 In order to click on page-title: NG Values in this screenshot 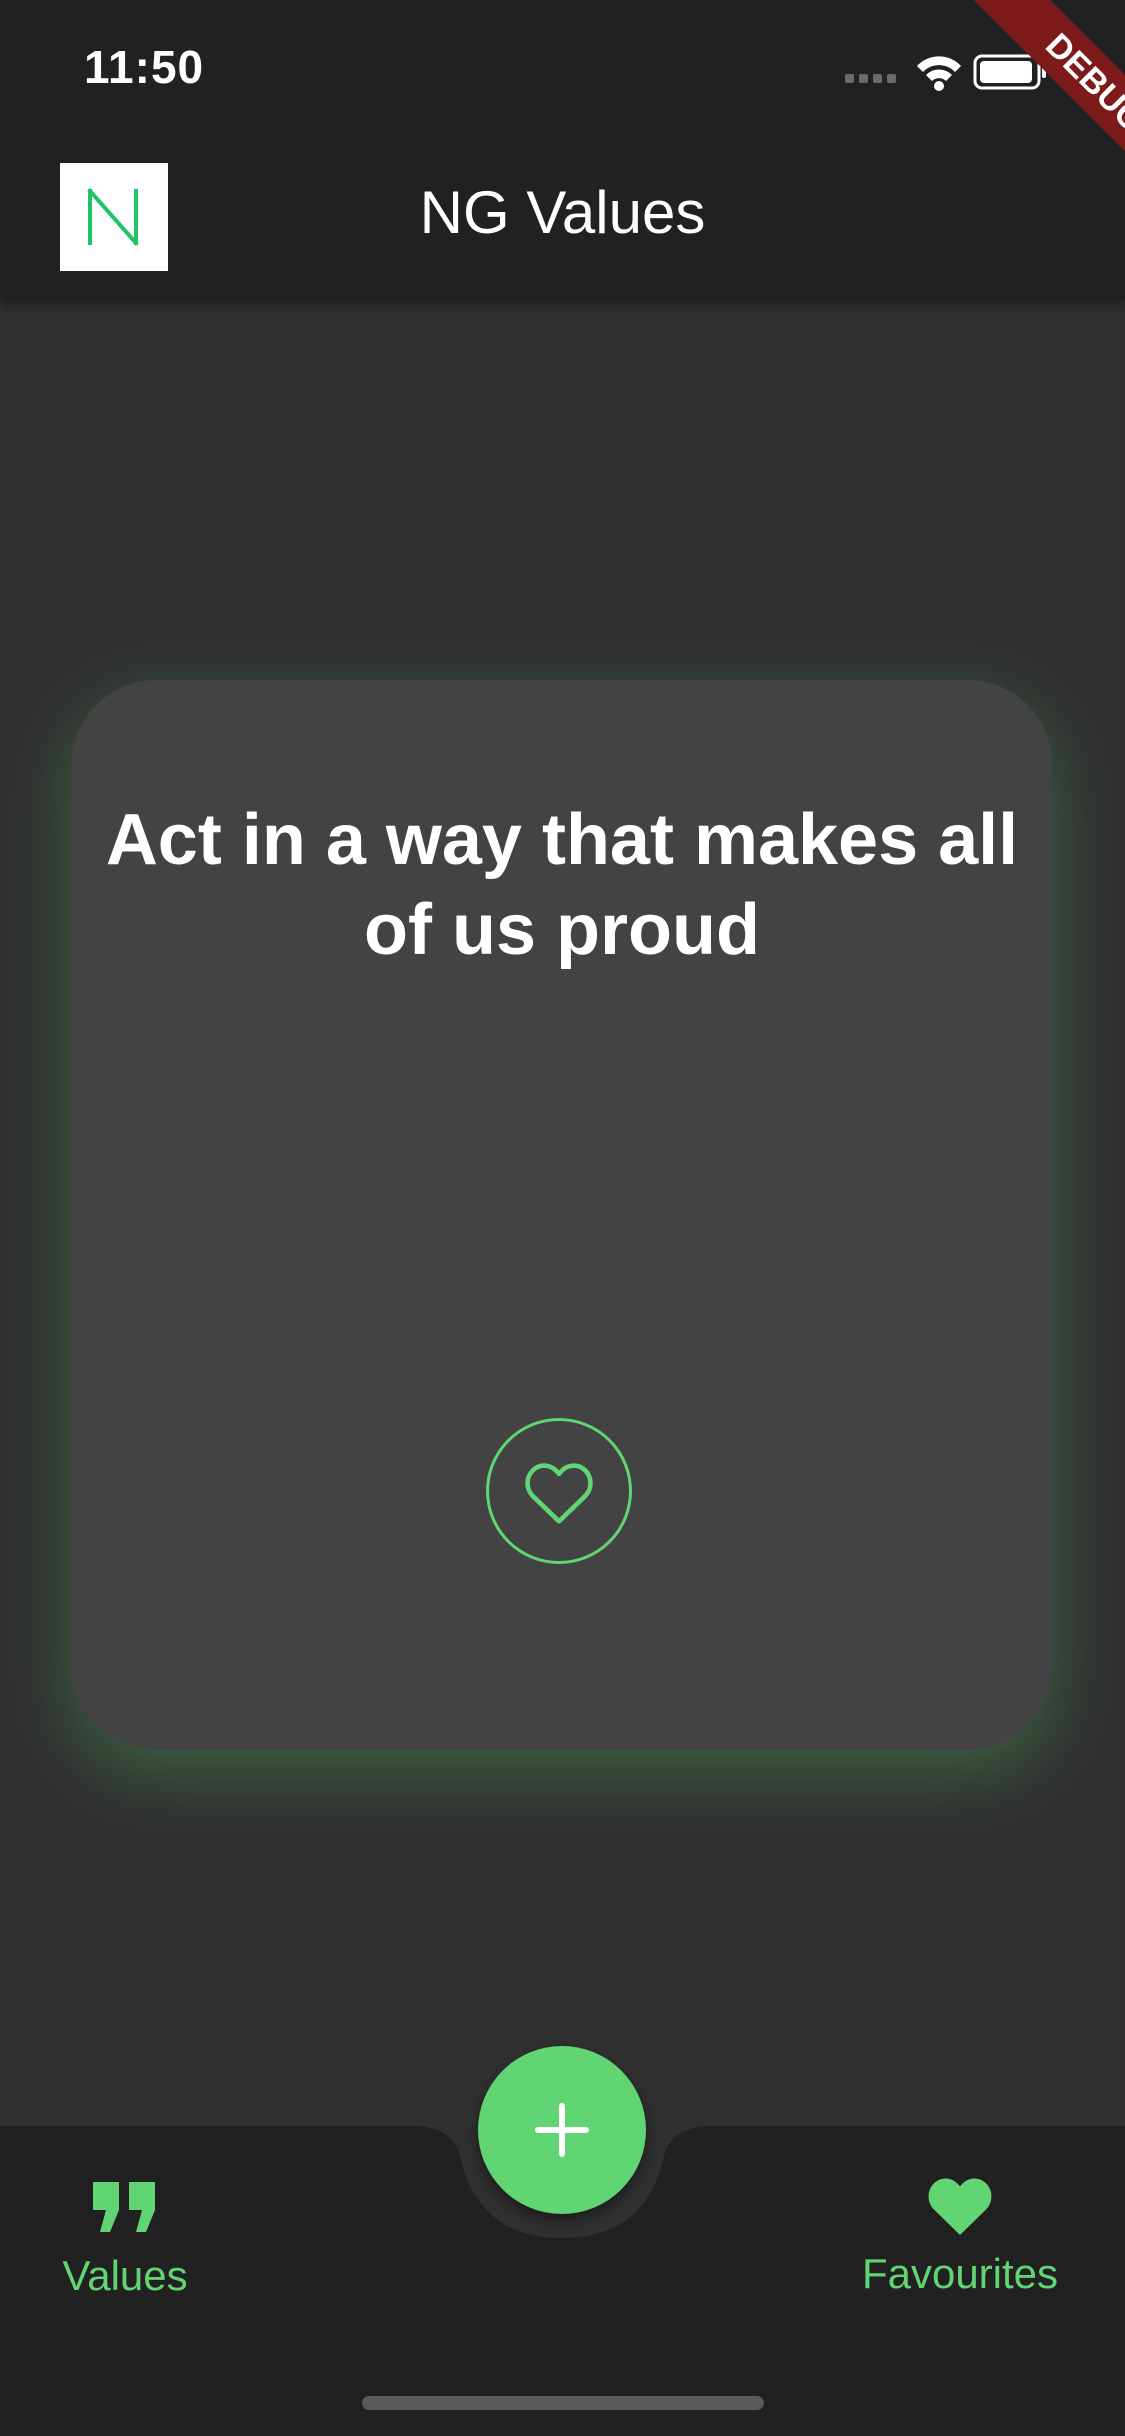, I will do `click(562, 212)`.